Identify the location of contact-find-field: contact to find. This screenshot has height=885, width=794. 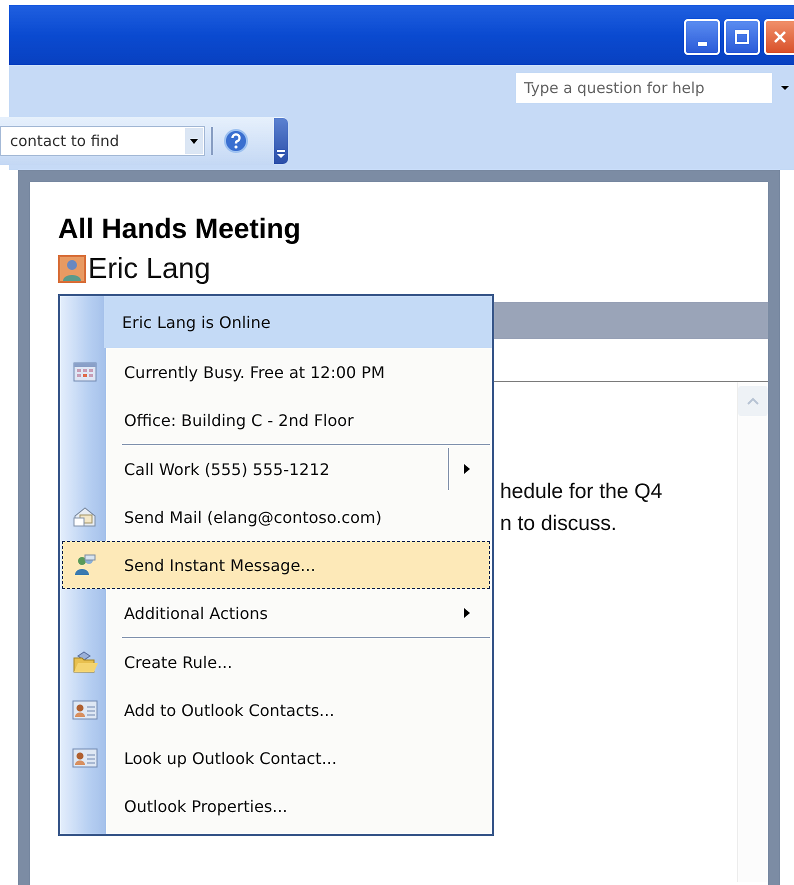
(102, 141).